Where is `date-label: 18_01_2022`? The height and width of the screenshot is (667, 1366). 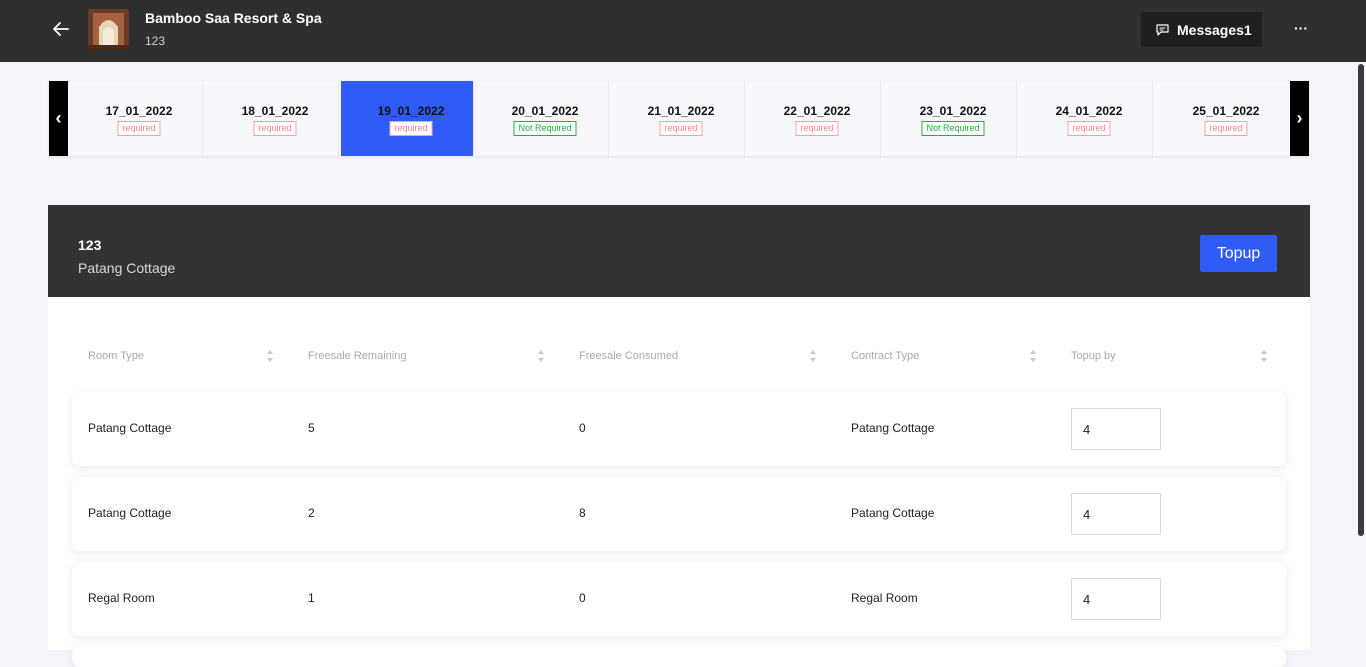 date-label: 18_01_2022 is located at coordinates (275, 111).